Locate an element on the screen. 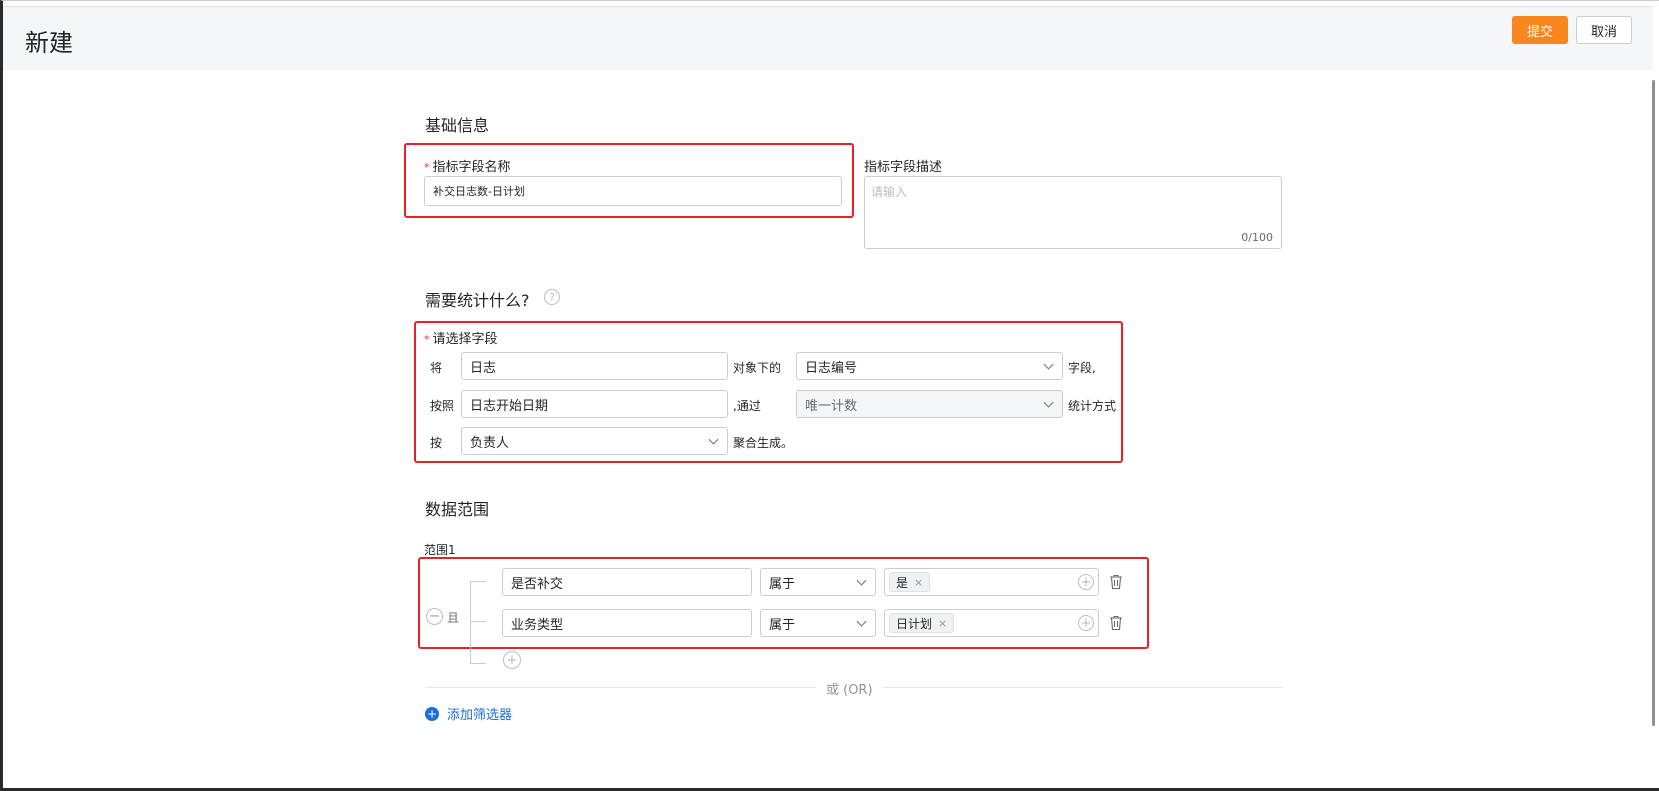  page-title: 新建 is located at coordinates (49, 43).